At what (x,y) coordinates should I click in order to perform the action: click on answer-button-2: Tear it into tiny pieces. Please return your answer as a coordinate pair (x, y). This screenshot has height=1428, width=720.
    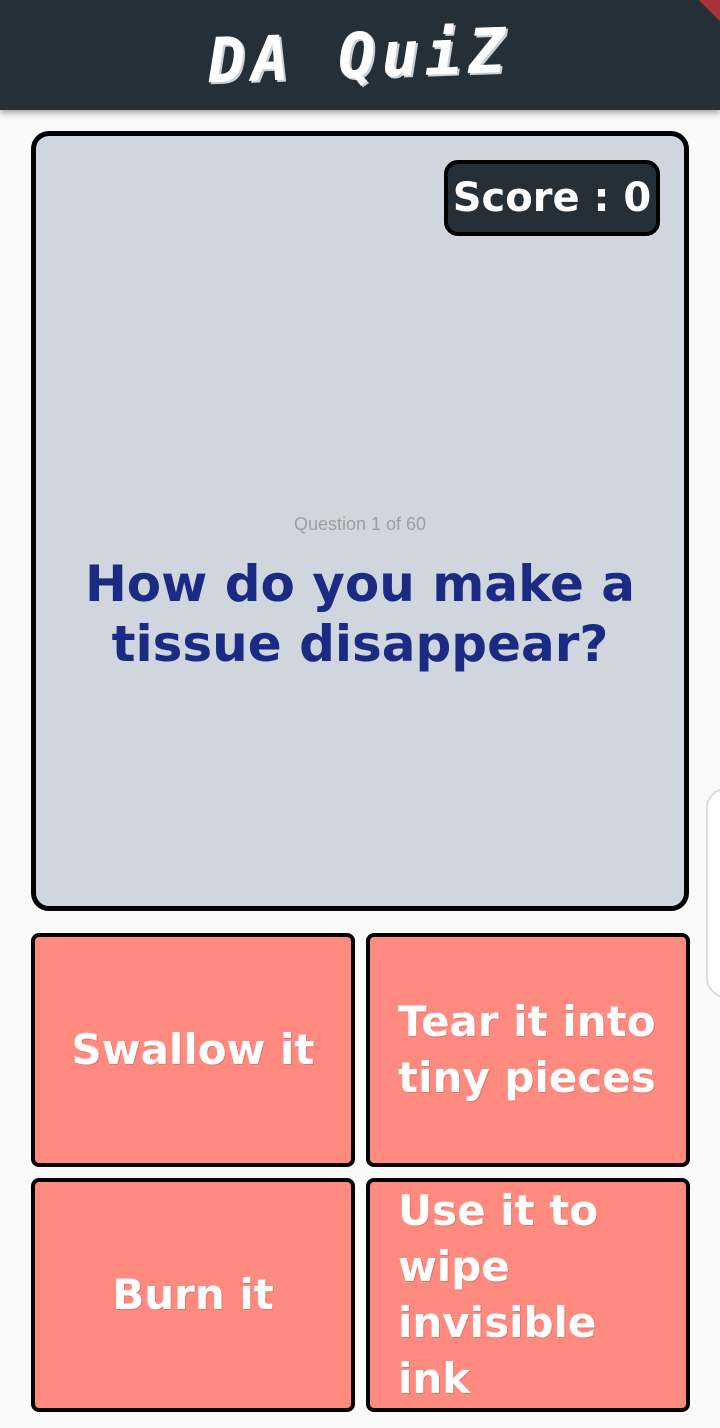
    Looking at the image, I should click on (528, 1050).